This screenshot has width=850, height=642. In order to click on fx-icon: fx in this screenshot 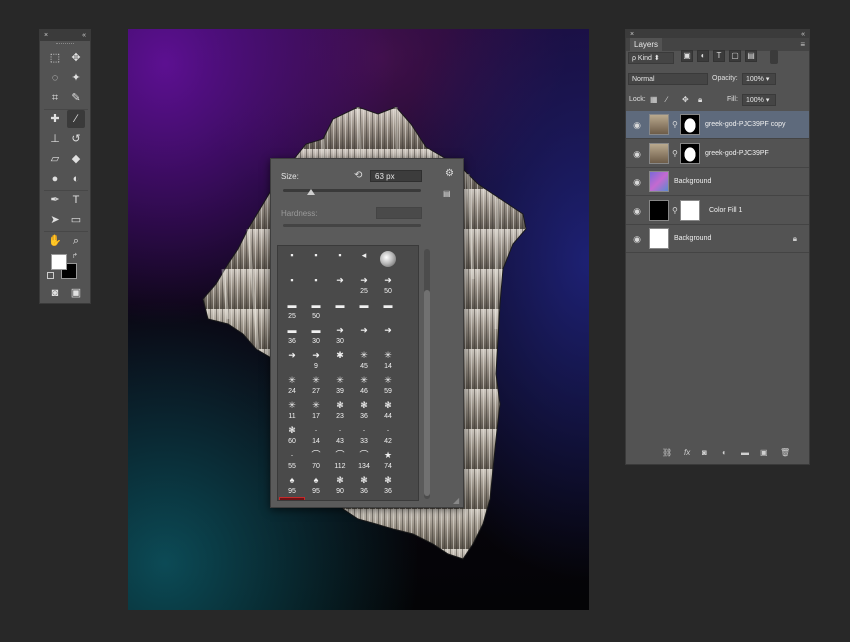, I will do `click(687, 452)`.